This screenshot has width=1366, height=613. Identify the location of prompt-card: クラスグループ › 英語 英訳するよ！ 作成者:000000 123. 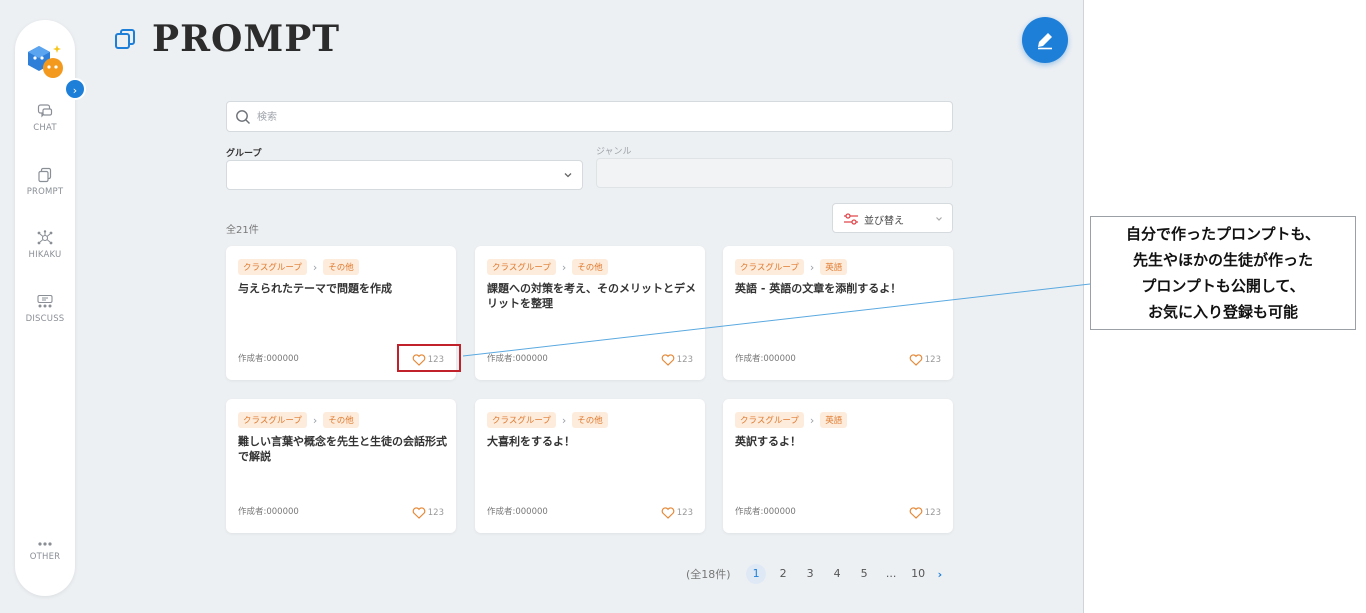
(838, 466).